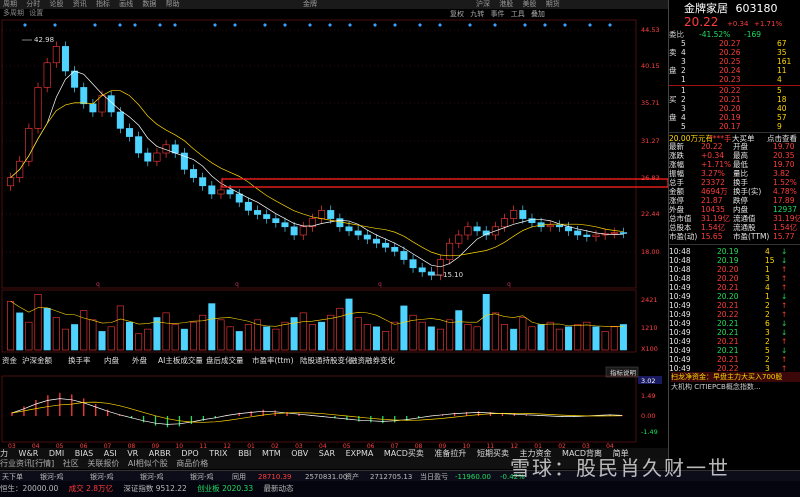  What do you see at coordinates (734, 296) in the screenshot?
I see `book-row: 10:49 20.20 1 ↓` at bounding box center [734, 296].